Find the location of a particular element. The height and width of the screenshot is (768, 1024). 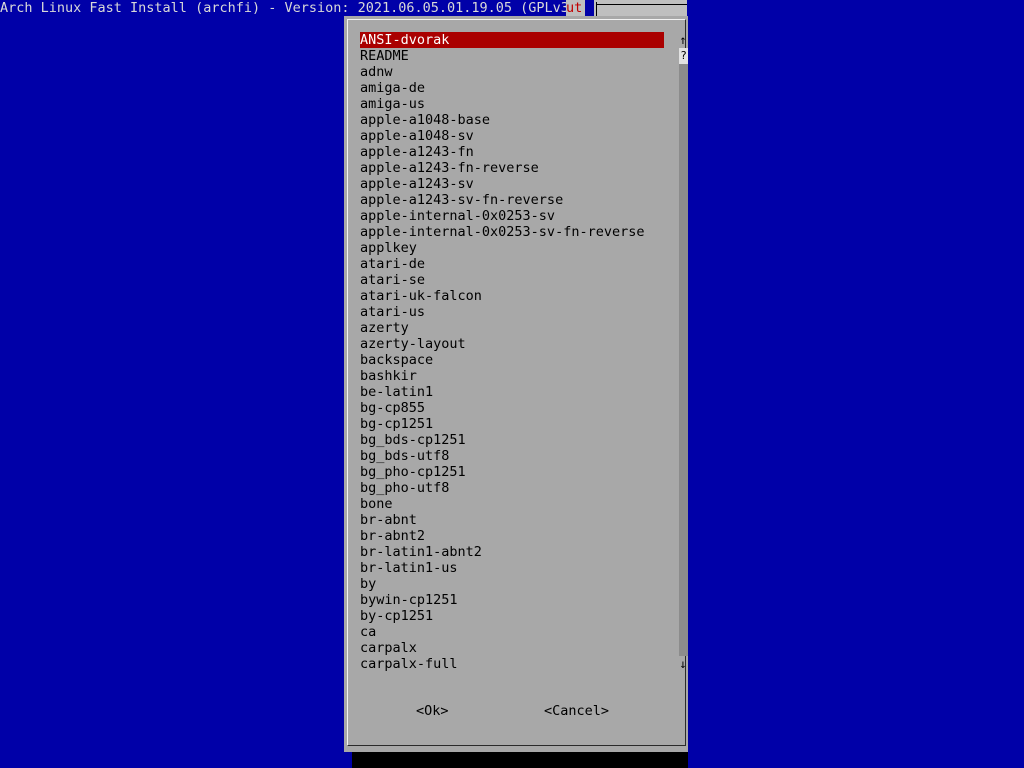

list-item: apple-a1048-base is located at coordinates (512, 120).